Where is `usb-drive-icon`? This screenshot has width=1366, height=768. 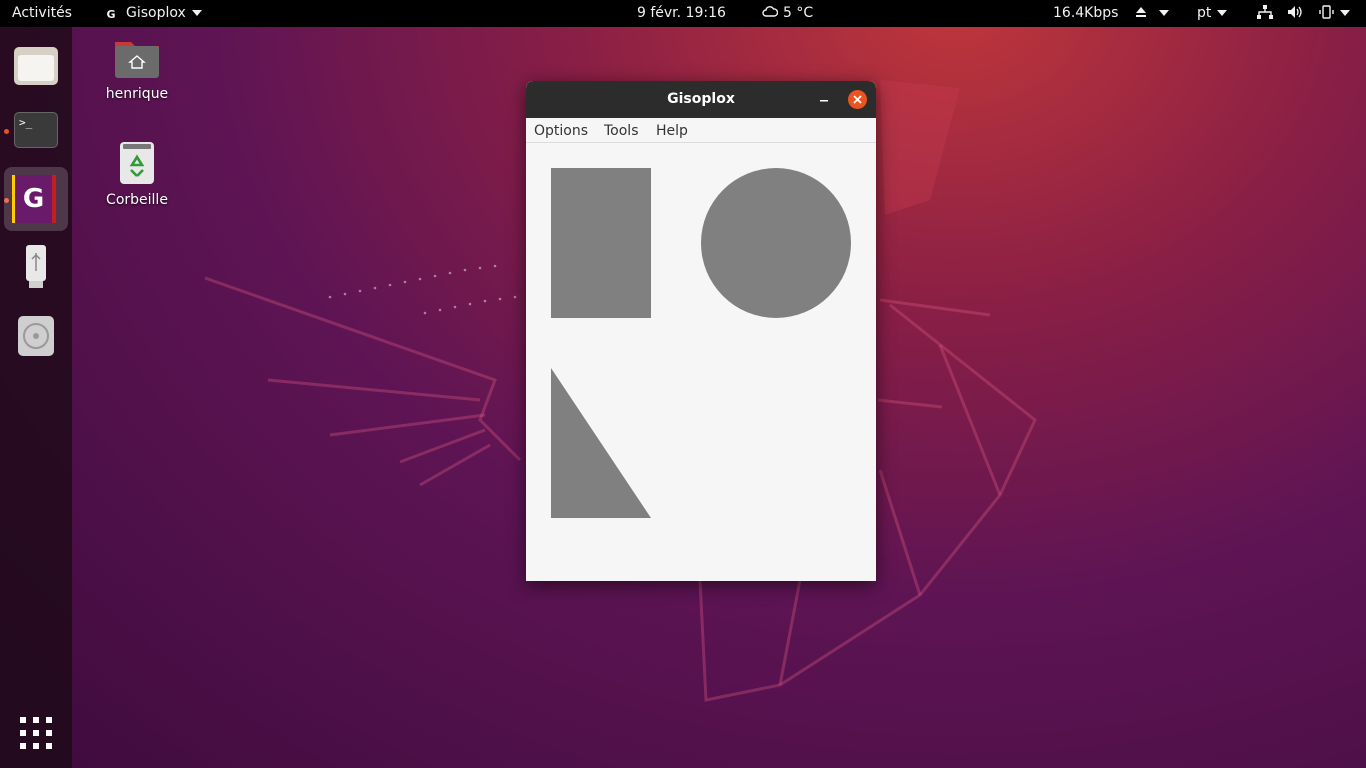 usb-drive-icon is located at coordinates (36, 266).